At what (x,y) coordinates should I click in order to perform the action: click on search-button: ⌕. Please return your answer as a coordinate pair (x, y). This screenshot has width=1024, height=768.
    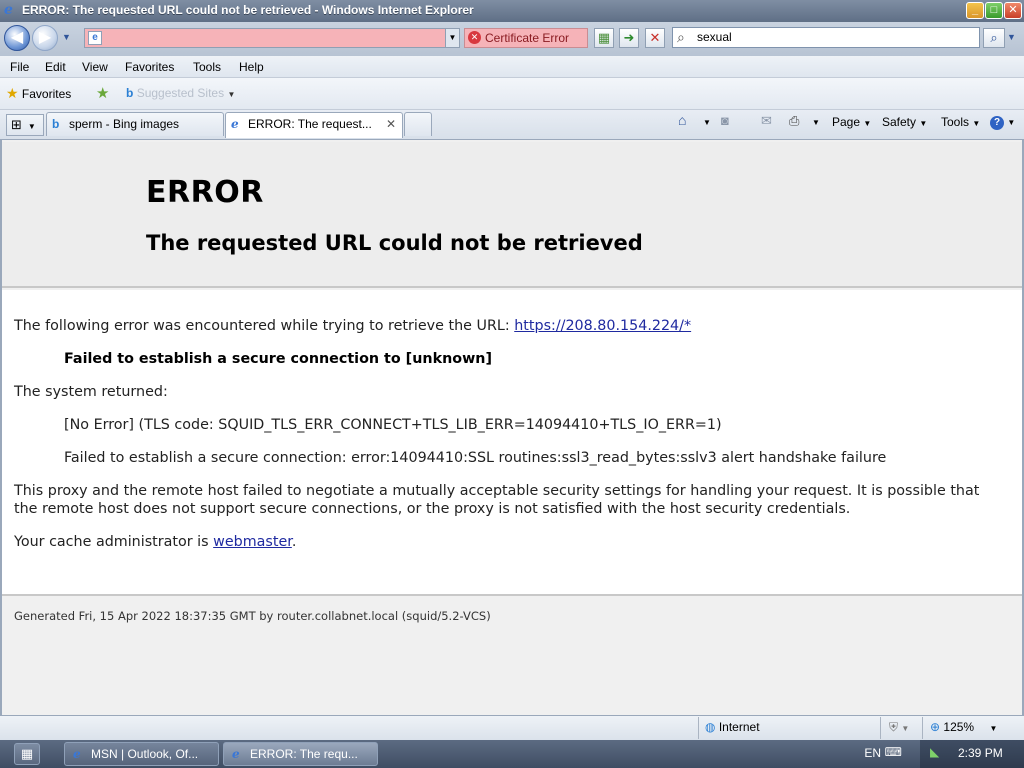
    Looking at the image, I should click on (994, 38).